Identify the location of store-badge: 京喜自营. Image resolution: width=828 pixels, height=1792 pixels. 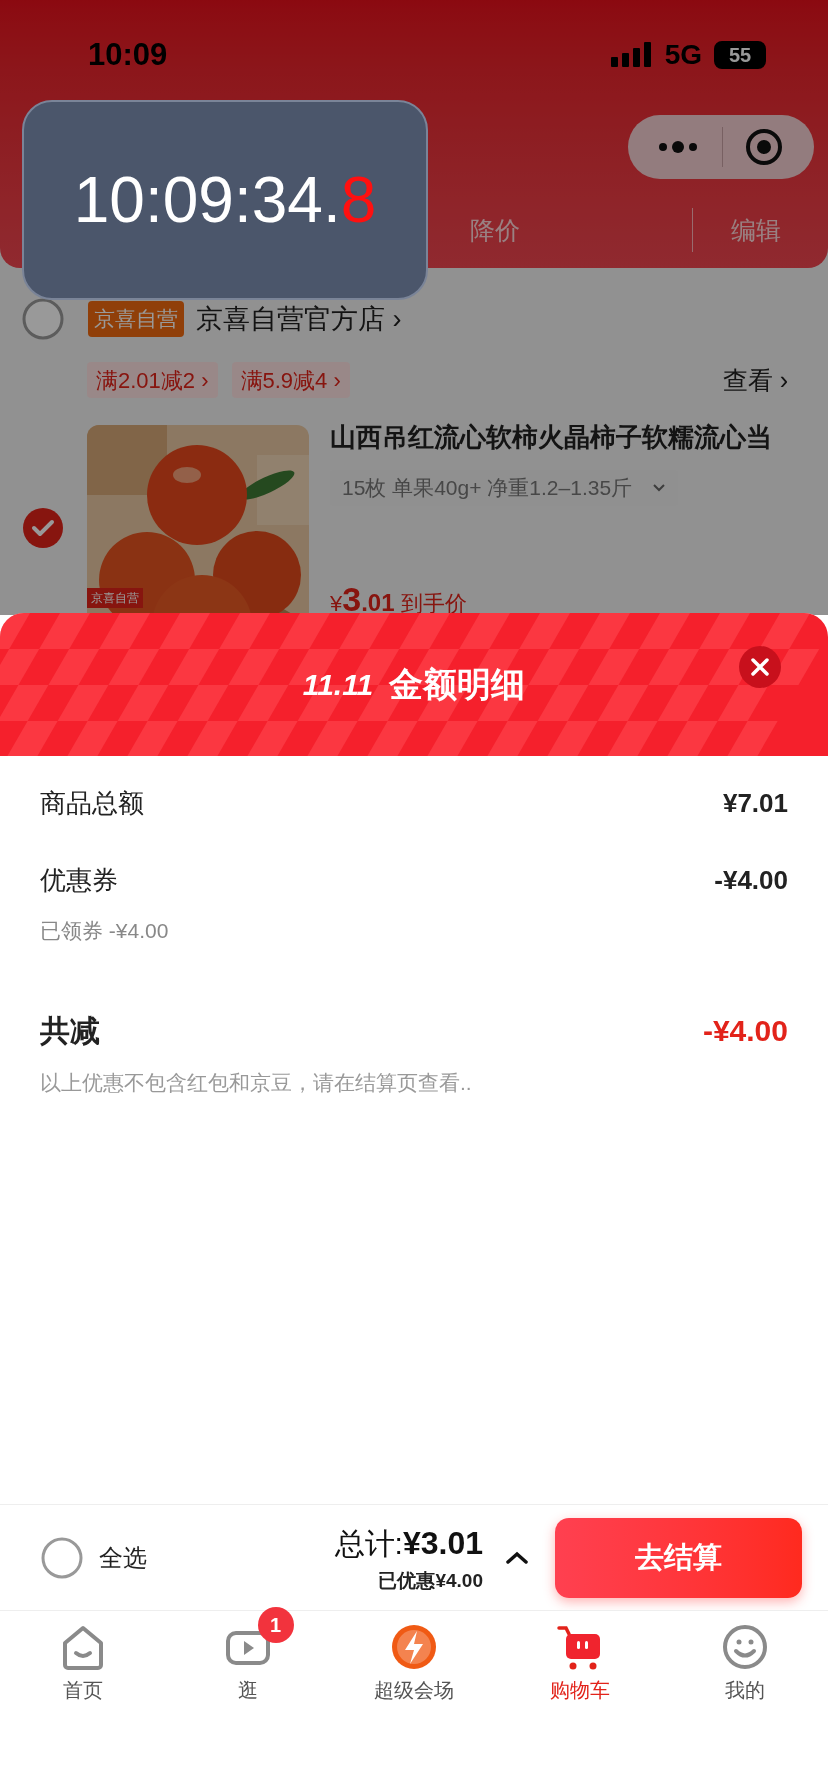
(136, 319).